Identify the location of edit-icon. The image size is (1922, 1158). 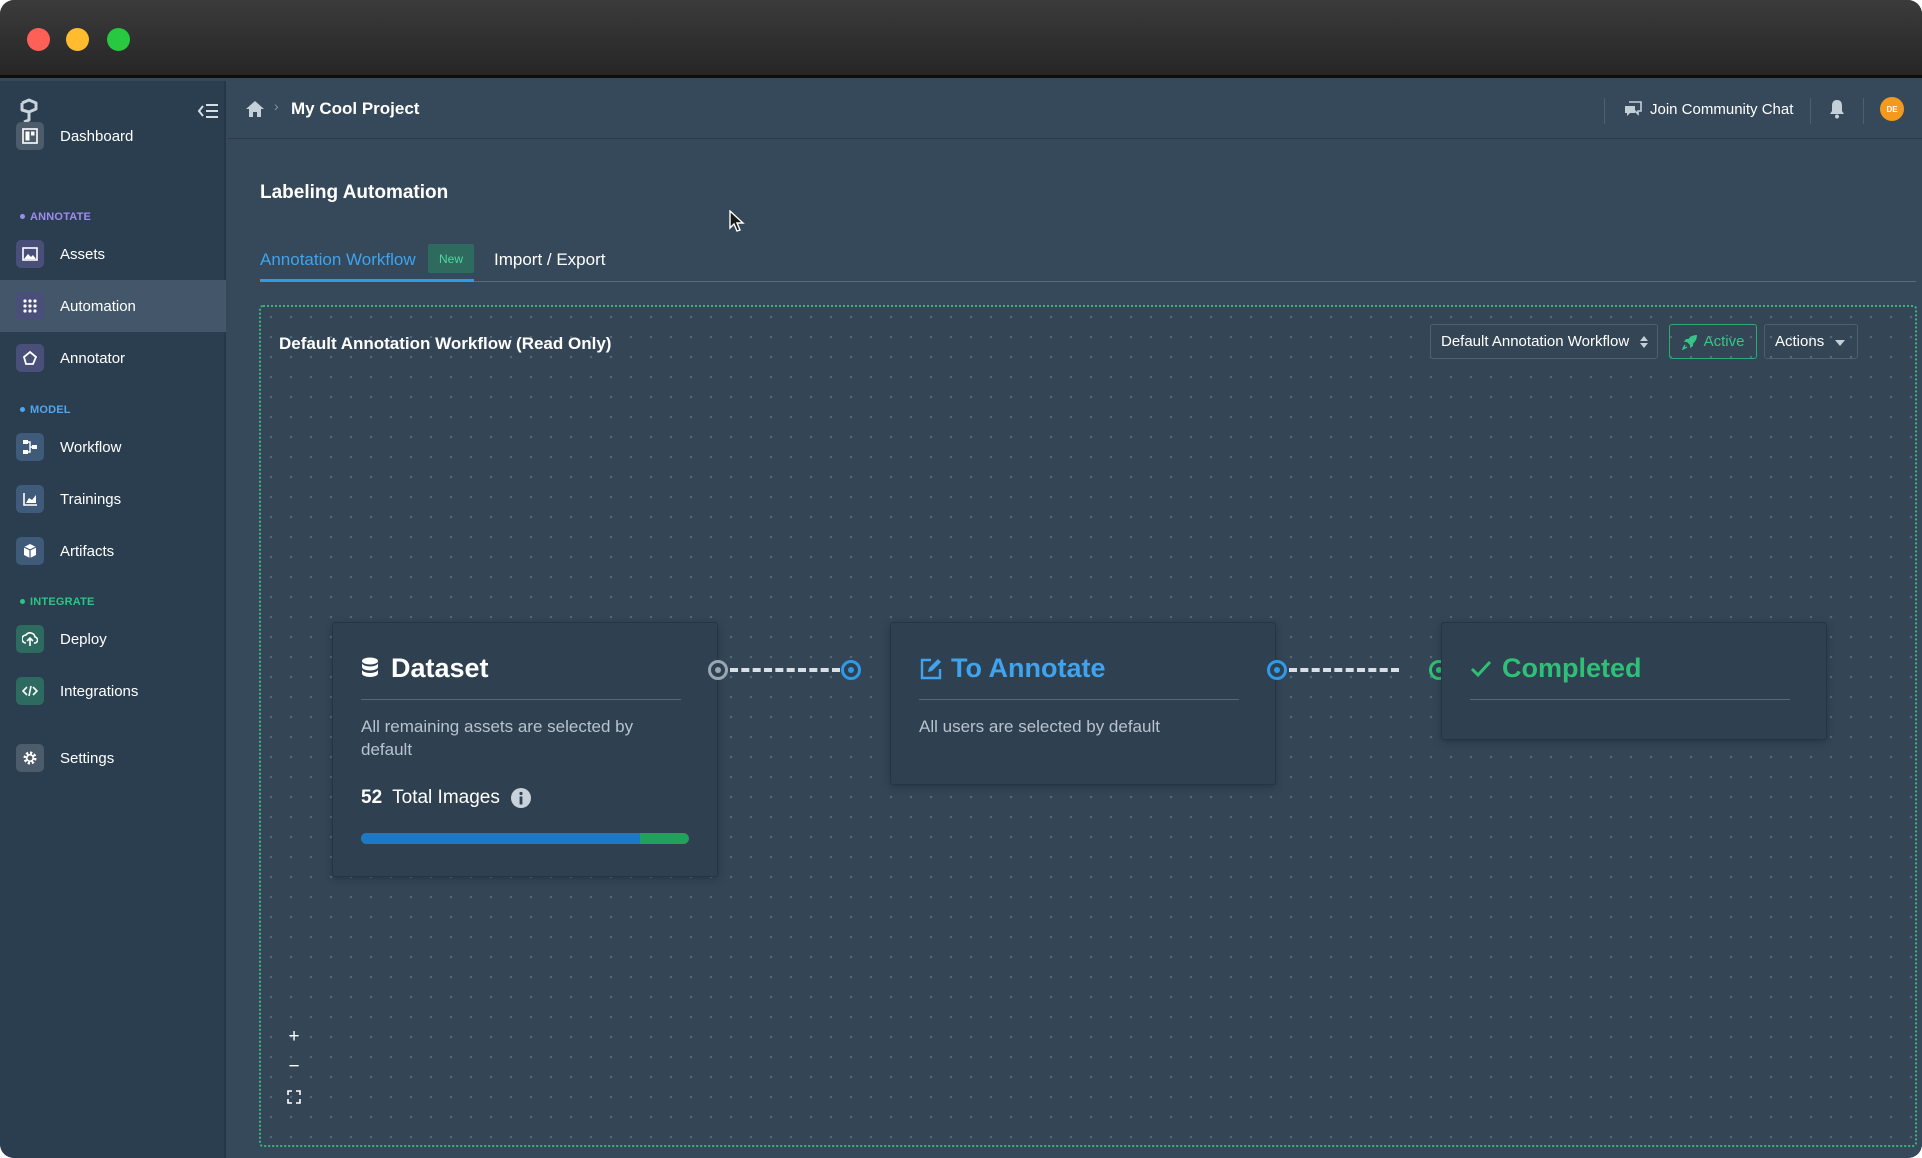
(931, 668).